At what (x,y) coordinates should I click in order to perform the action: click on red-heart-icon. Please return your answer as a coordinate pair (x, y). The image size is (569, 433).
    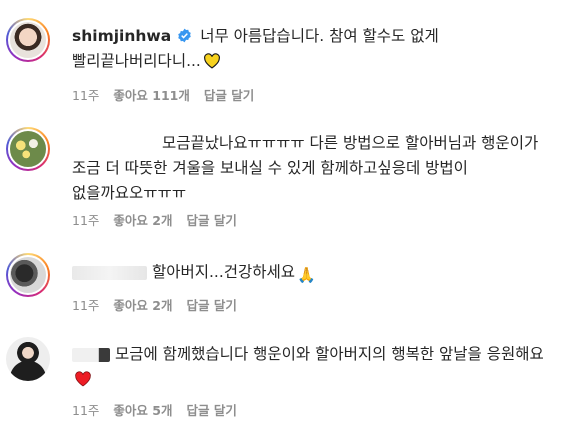
    Looking at the image, I should click on (83, 379).